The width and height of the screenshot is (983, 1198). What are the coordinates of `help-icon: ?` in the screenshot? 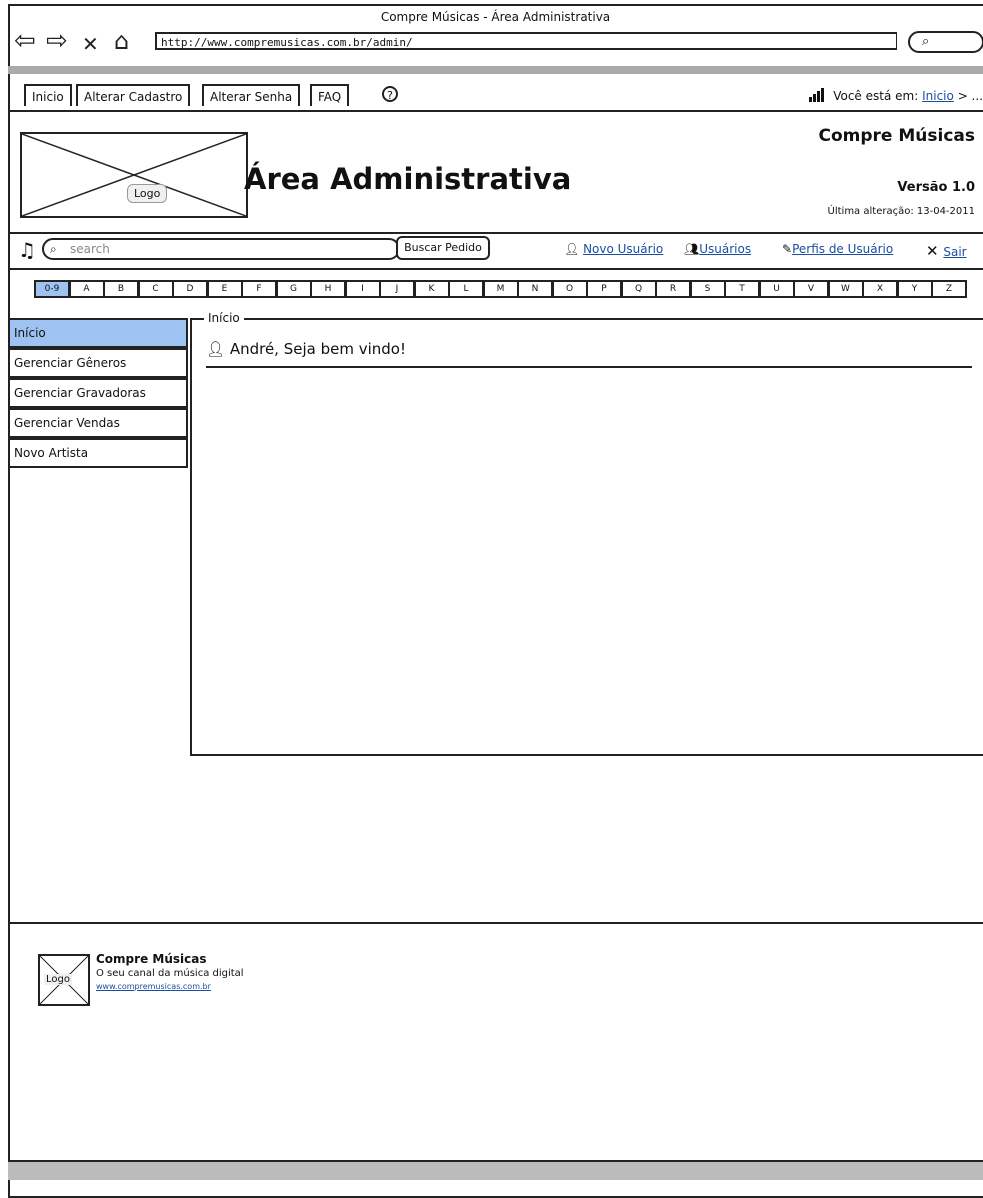 It's located at (390, 94).